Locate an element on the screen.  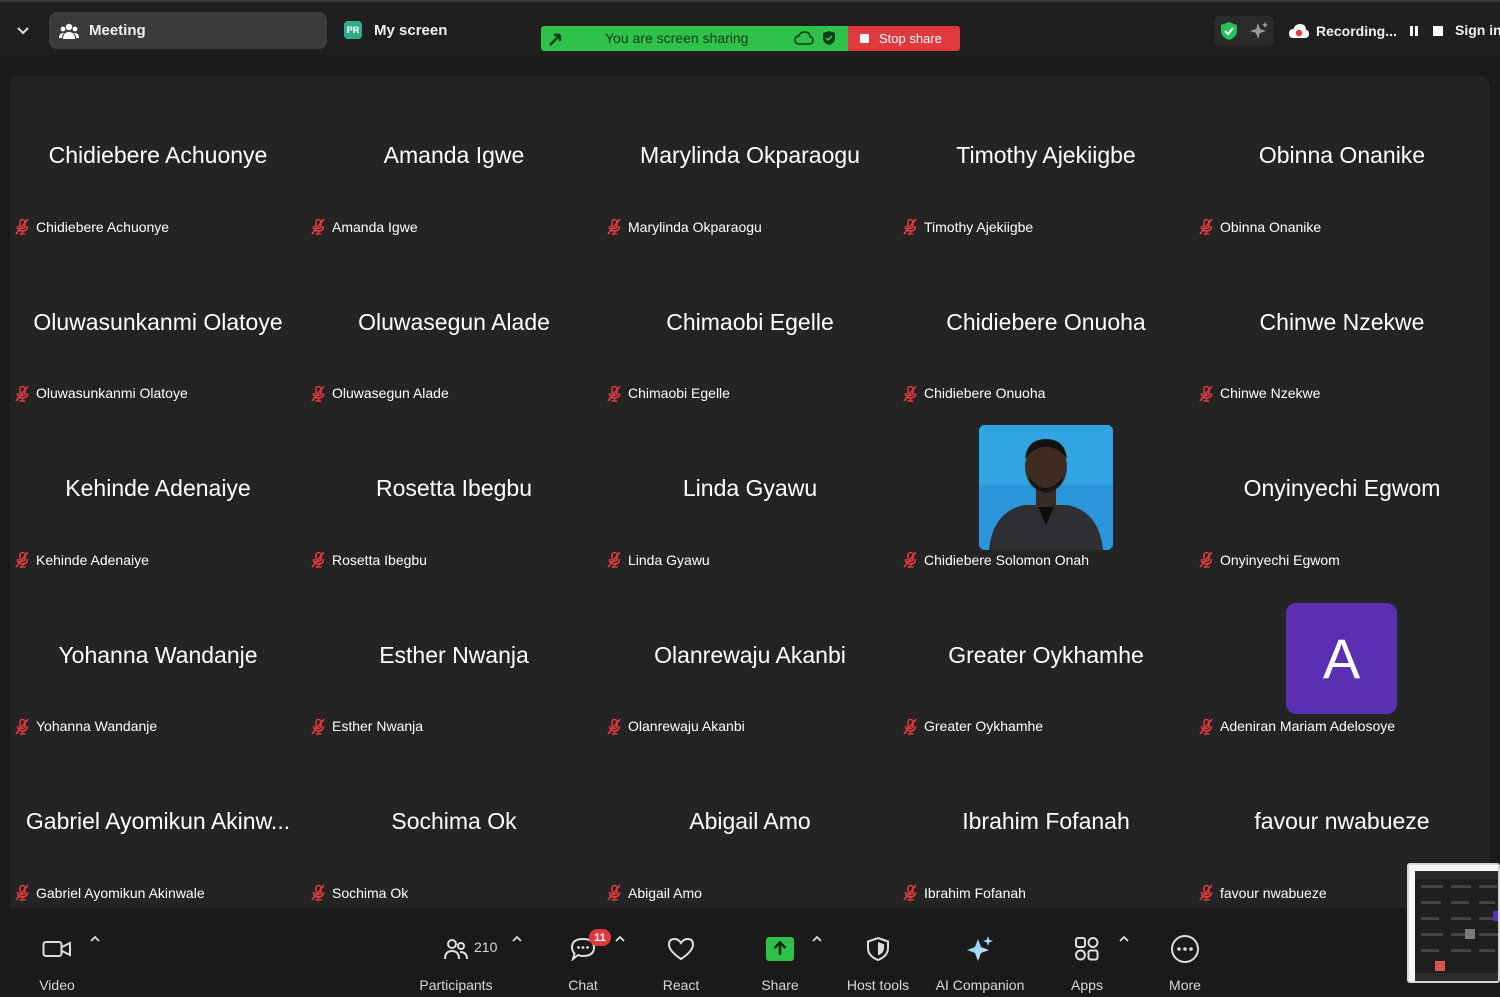
more-label: More is located at coordinates (1185, 985).